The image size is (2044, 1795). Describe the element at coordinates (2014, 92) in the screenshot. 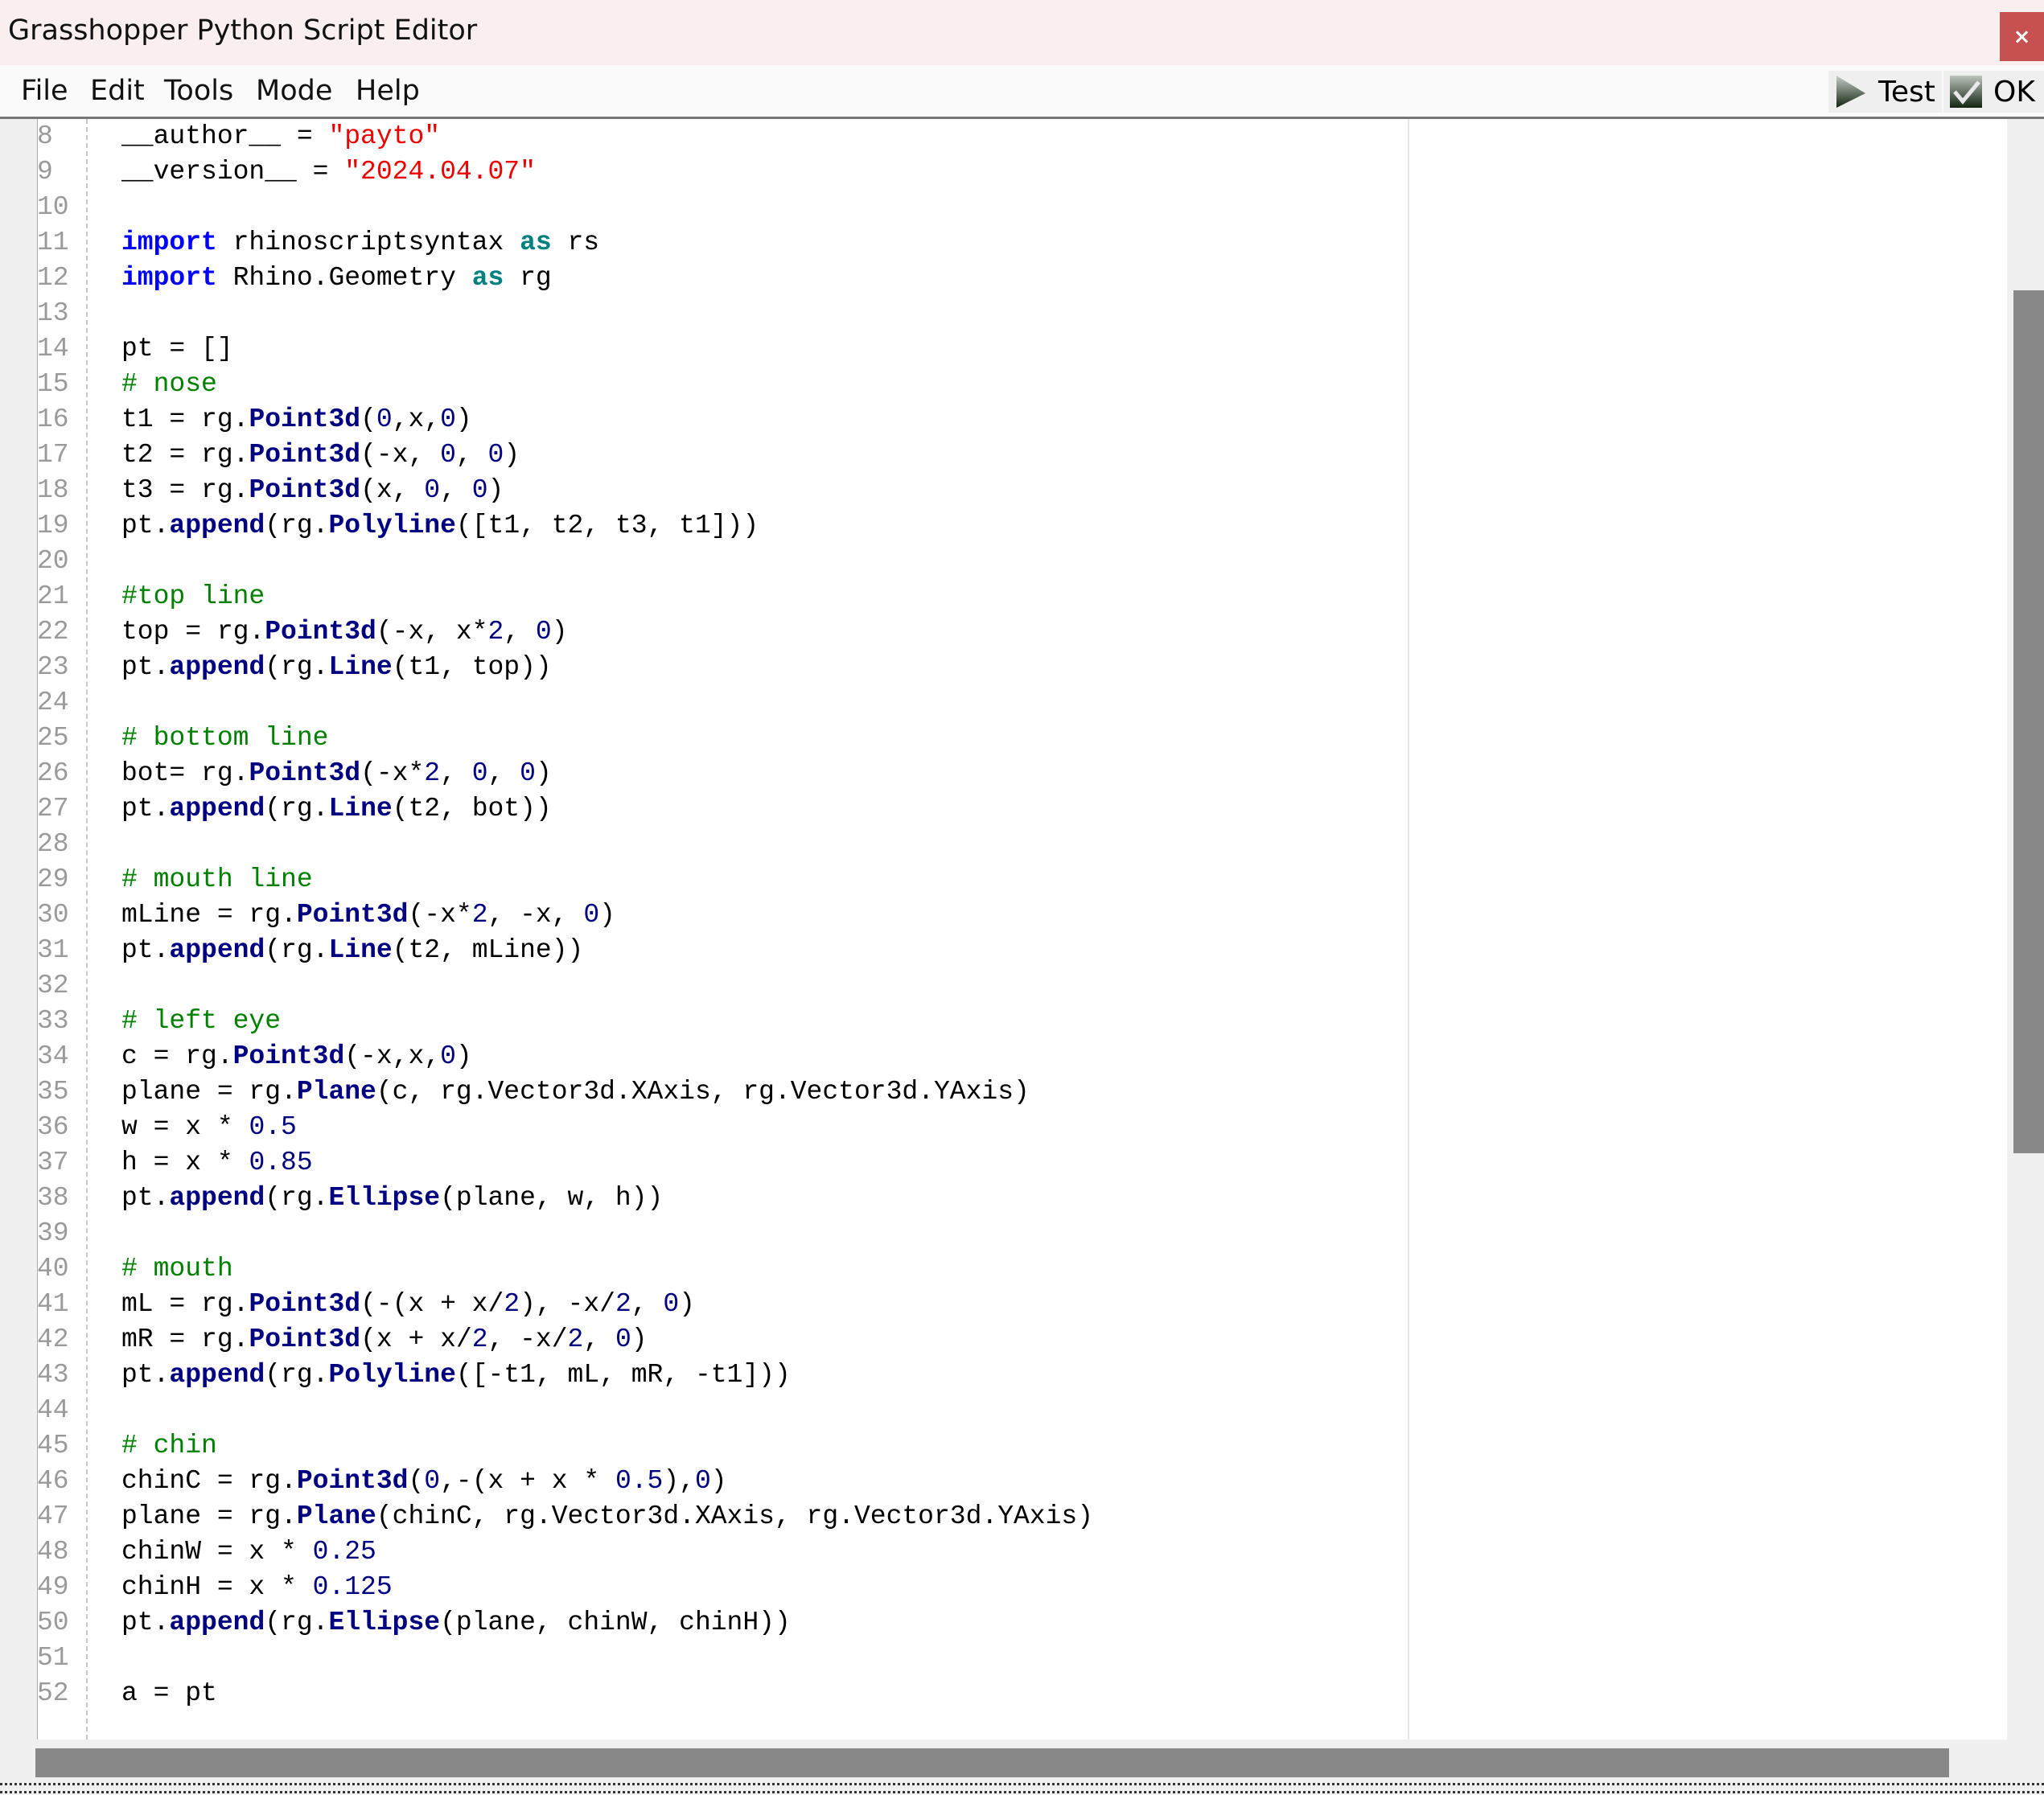

I see `ok-label: OK` at that location.